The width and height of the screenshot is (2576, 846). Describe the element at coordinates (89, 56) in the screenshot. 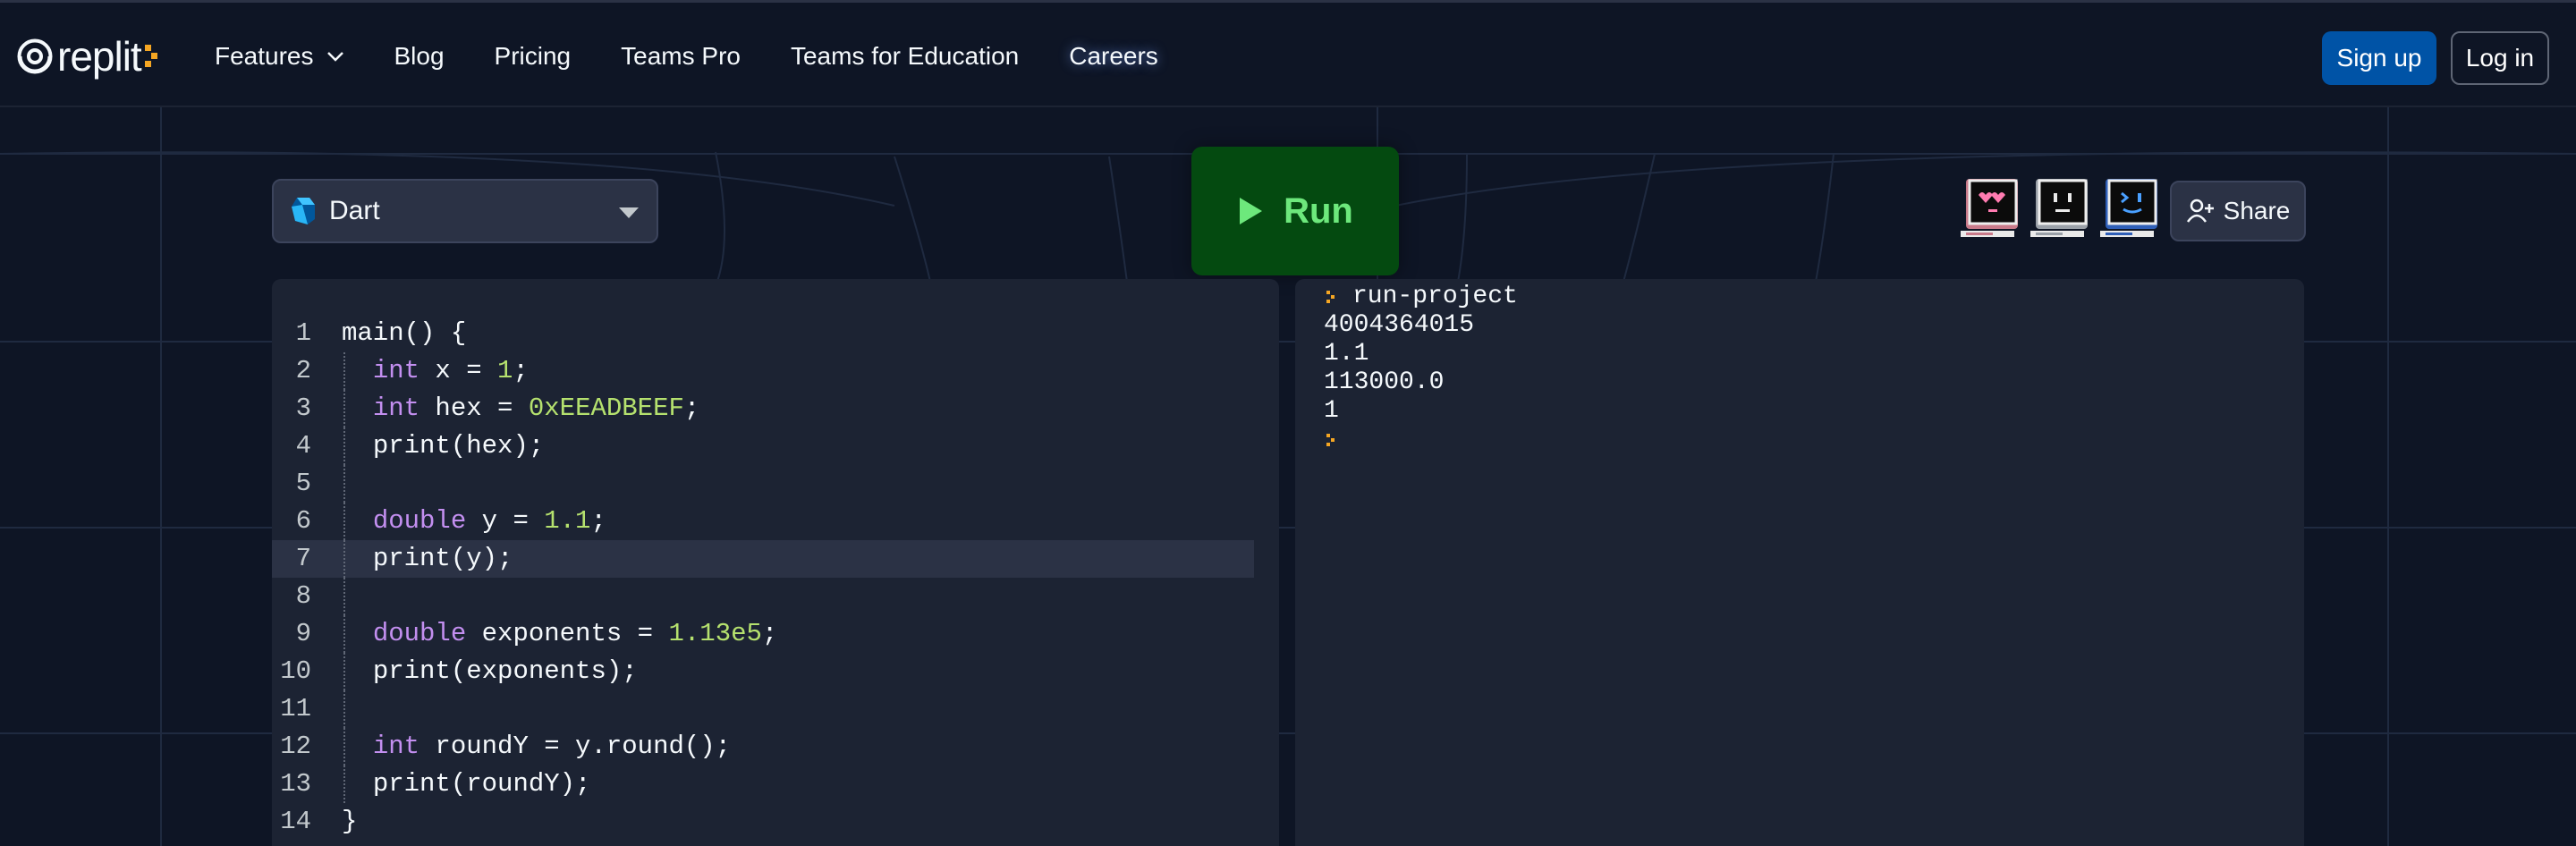

I see `replit-logo: replit` at that location.